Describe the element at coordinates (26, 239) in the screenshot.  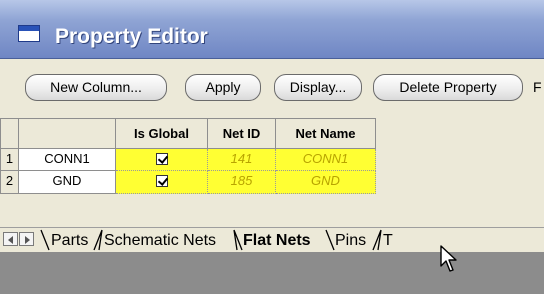
I see `tab-scroll-right-icon` at that location.